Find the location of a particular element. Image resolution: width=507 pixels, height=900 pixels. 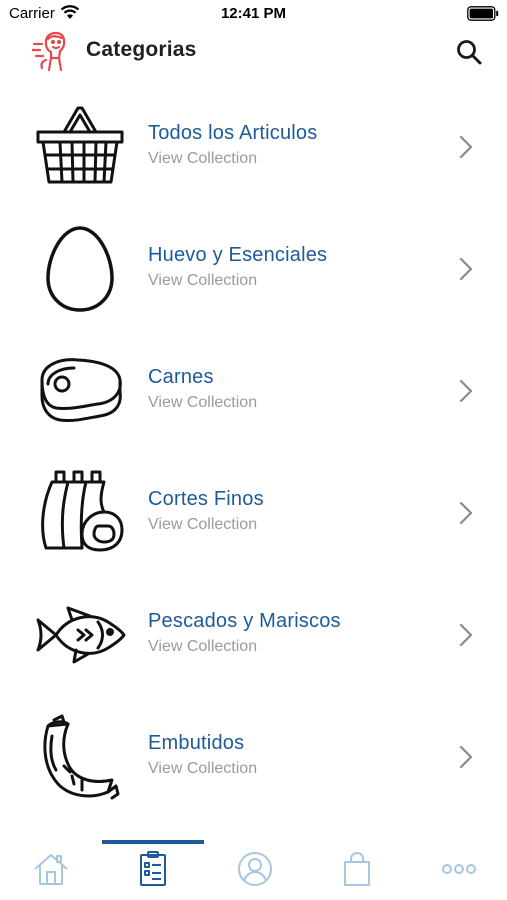

category-item-todos: Todos los Articulos View Collection is located at coordinates (253, 147).